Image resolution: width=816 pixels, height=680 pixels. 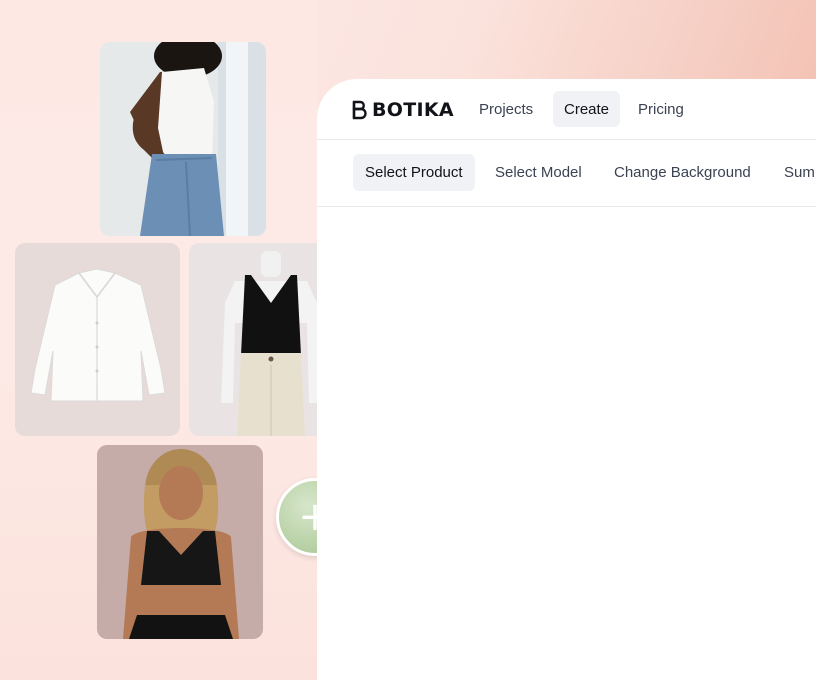 What do you see at coordinates (682, 172) in the screenshot?
I see `step-change-background: Change Background` at bounding box center [682, 172].